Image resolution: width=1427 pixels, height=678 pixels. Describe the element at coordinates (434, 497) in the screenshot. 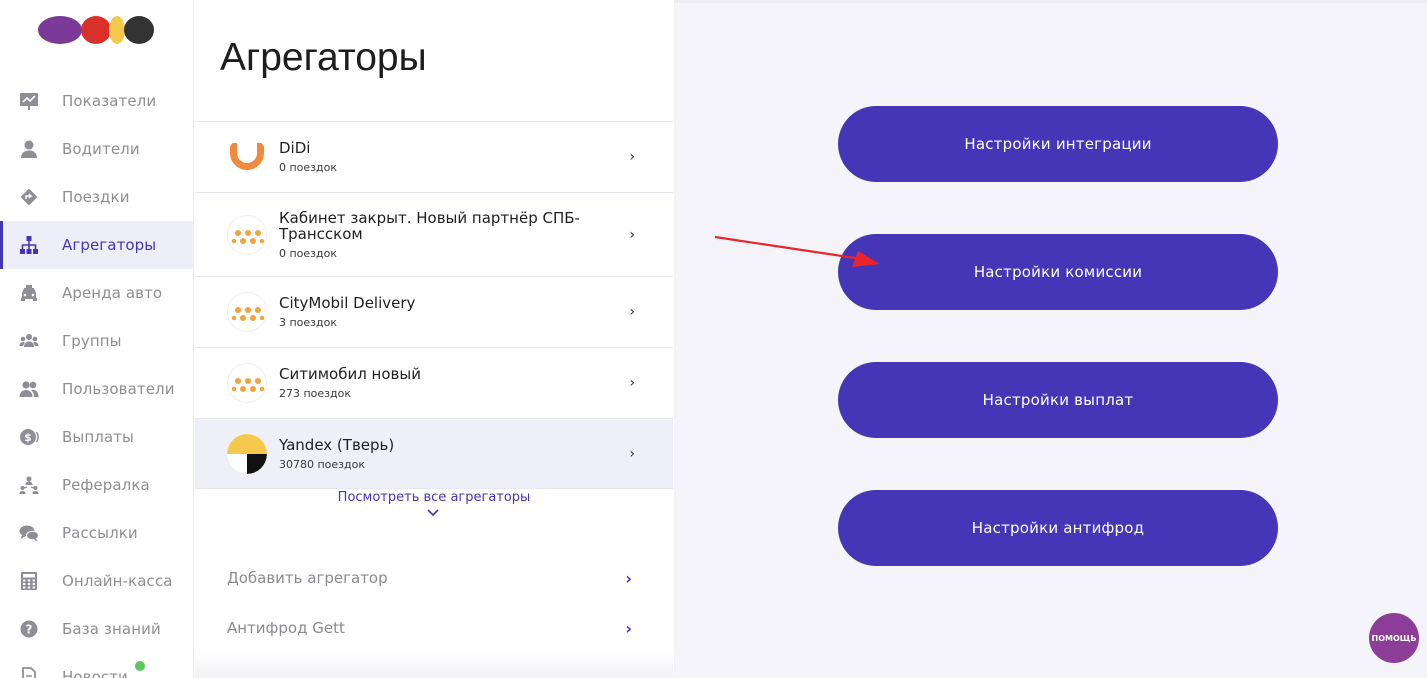

I see `see-all-aggregators-link: Посмотреть все агрегаторы` at that location.